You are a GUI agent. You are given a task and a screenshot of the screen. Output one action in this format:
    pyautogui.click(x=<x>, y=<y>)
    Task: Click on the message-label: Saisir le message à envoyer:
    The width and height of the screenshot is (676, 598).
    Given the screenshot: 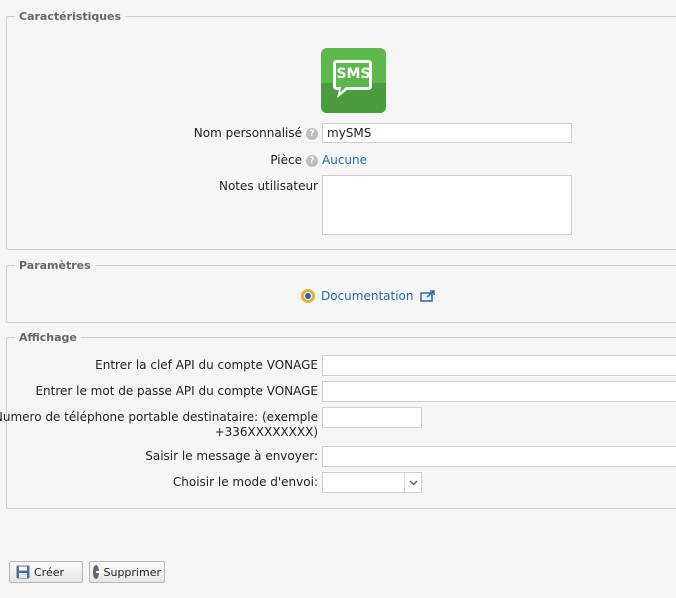 What is the action you would take?
    pyautogui.click(x=231, y=456)
    